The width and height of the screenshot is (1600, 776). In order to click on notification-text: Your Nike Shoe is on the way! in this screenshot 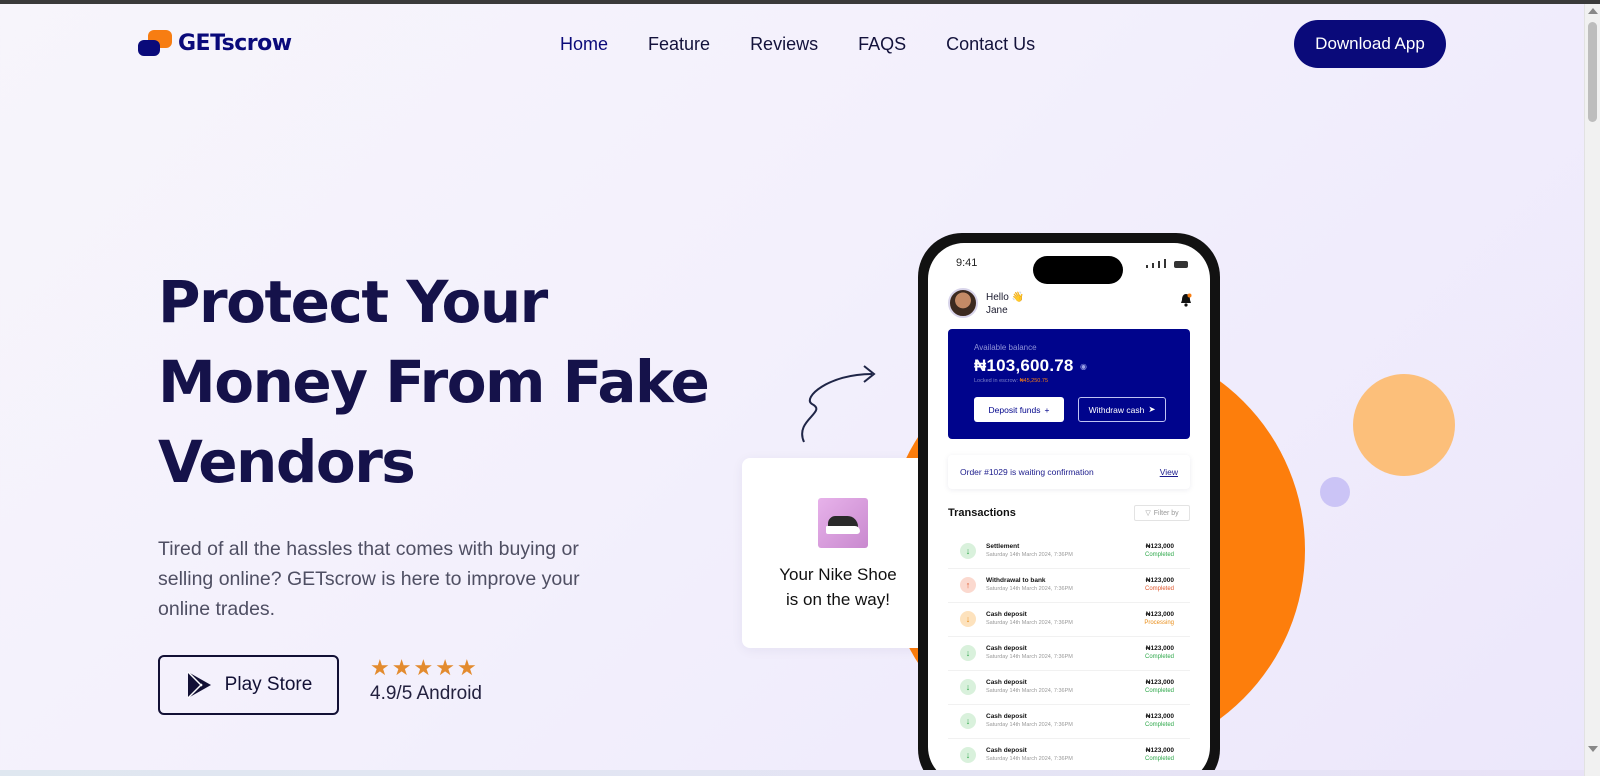, I will do `click(838, 587)`.